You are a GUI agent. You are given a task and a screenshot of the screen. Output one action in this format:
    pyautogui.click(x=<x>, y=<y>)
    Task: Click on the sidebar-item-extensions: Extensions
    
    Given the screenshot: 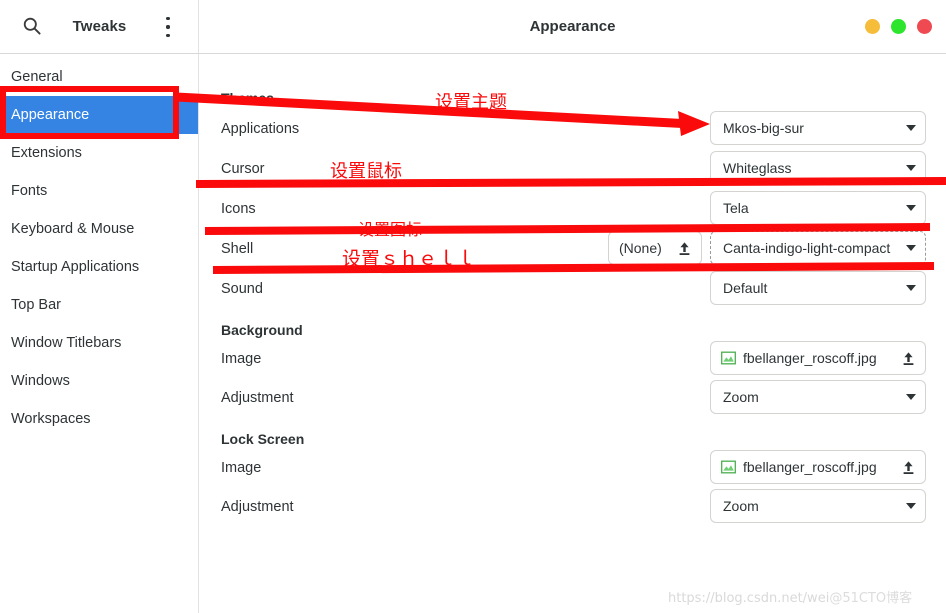 What is the action you would take?
    pyautogui.click(x=99, y=153)
    